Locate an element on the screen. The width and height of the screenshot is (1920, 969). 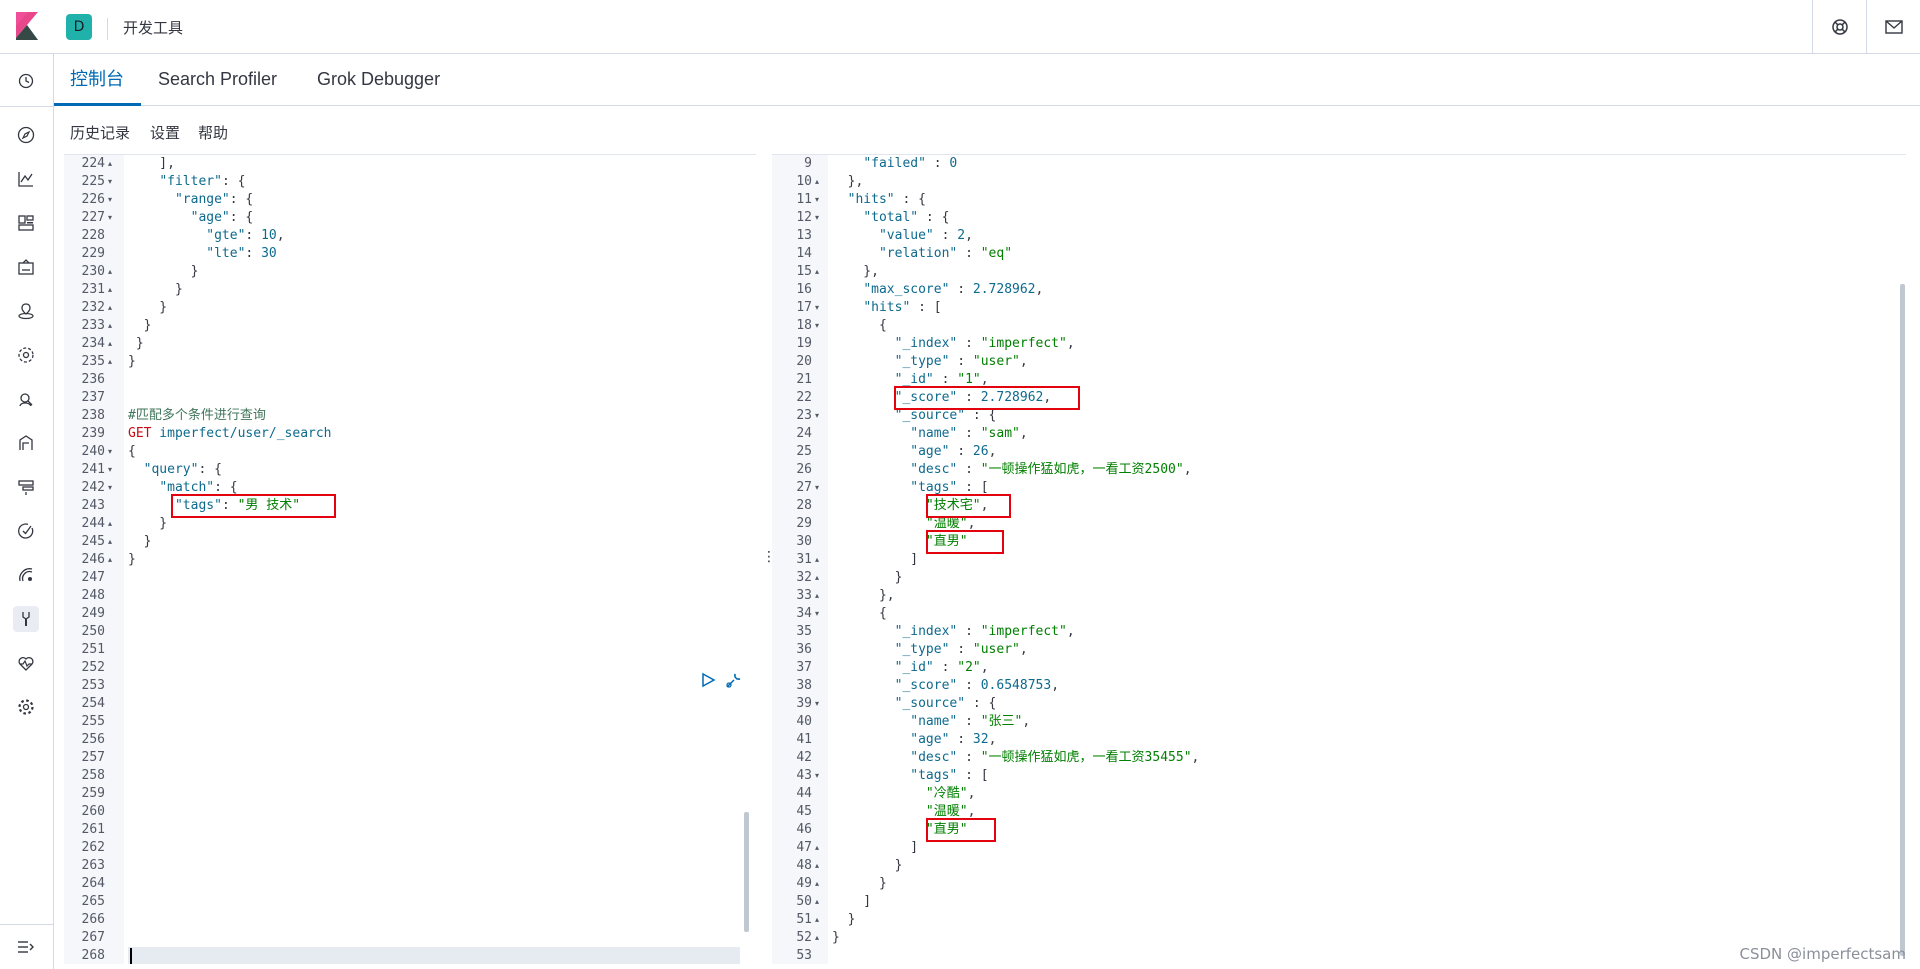
settings-link: 设置 is located at coordinates (165, 132).